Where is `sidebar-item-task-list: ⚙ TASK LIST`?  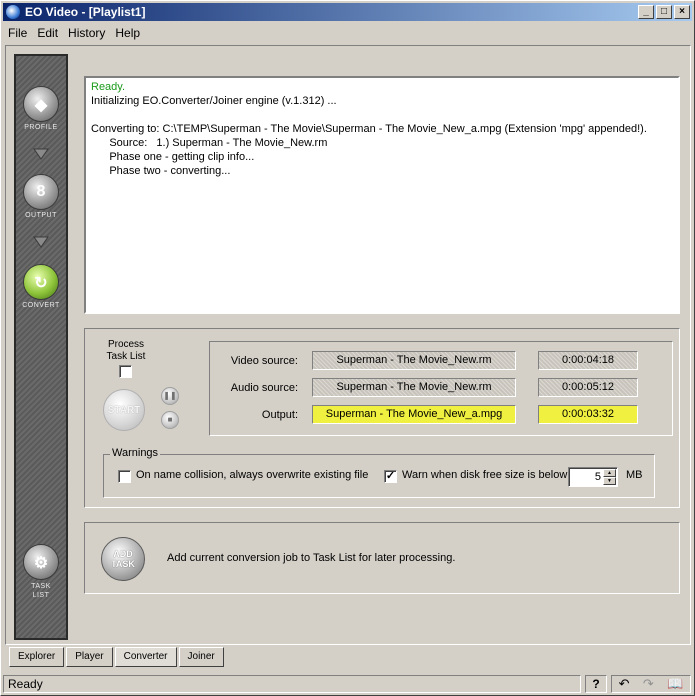 sidebar-item-task-list: ⚙ TASK LIST is located at coordinates (41, 572).